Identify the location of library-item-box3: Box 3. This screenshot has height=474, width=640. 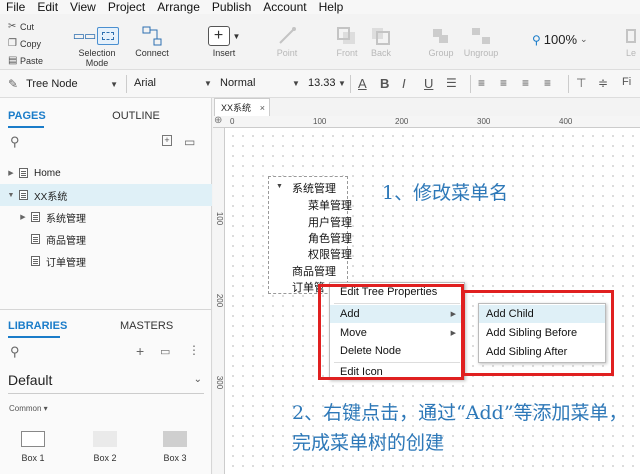
(175, 447).